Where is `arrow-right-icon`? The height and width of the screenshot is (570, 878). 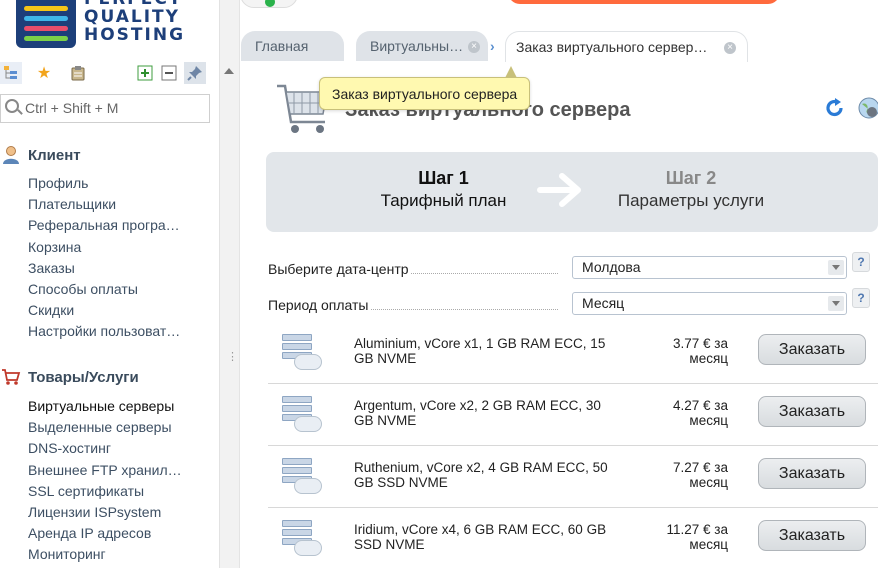
arrow-right-icon is located at coordinates (561, 190).